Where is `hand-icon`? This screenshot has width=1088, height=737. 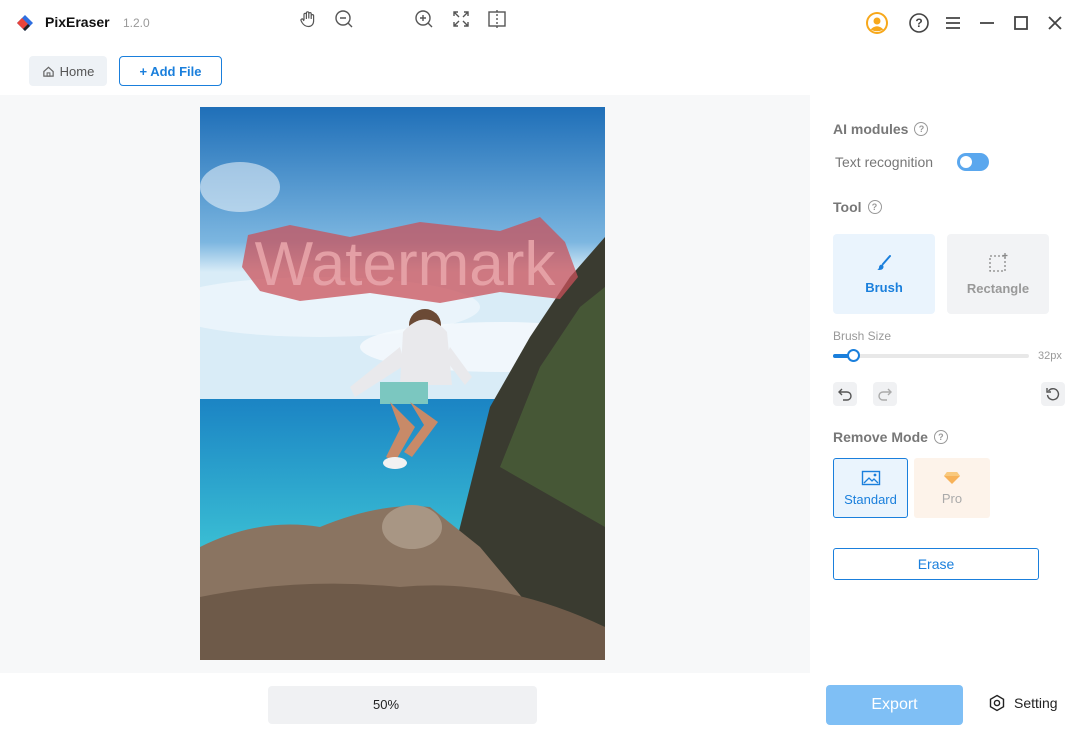
hand-icon is located at coordinates (308, 19).